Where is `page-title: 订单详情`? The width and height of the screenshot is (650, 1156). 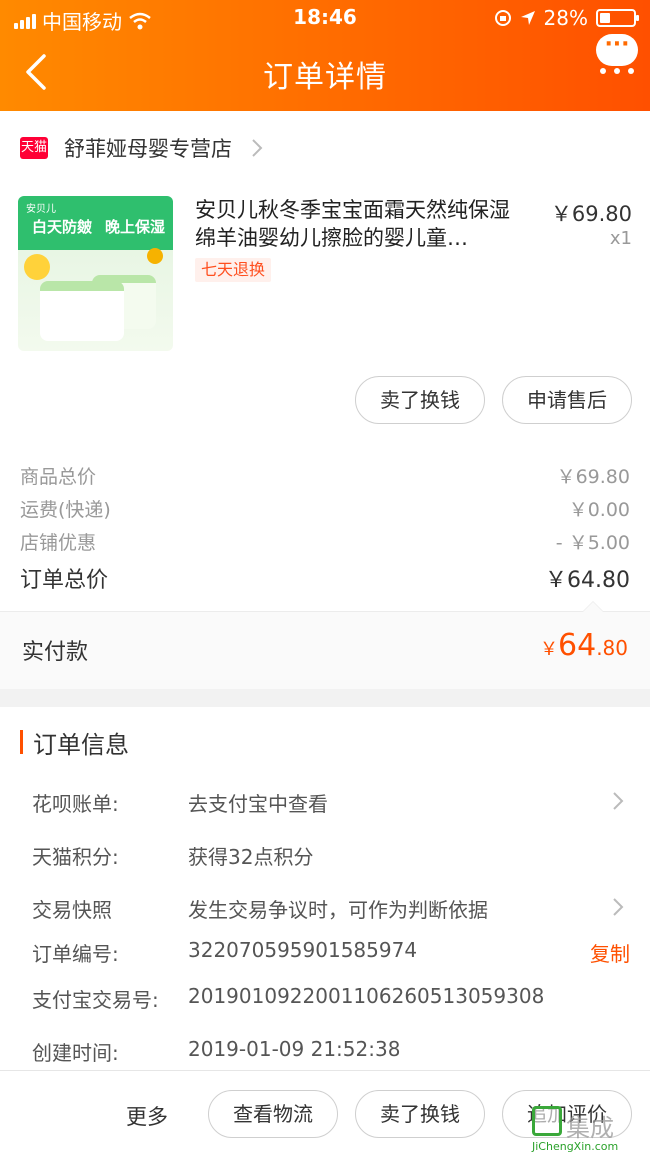 page-title: 订单详情 is located at coordinates (325, 77).